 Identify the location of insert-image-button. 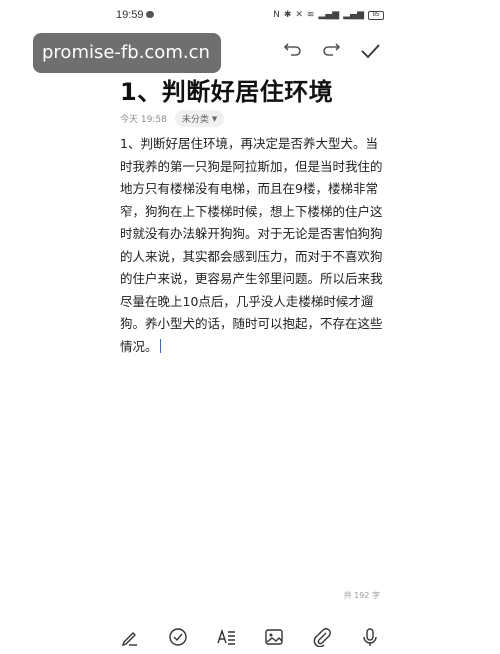
(274, 637).